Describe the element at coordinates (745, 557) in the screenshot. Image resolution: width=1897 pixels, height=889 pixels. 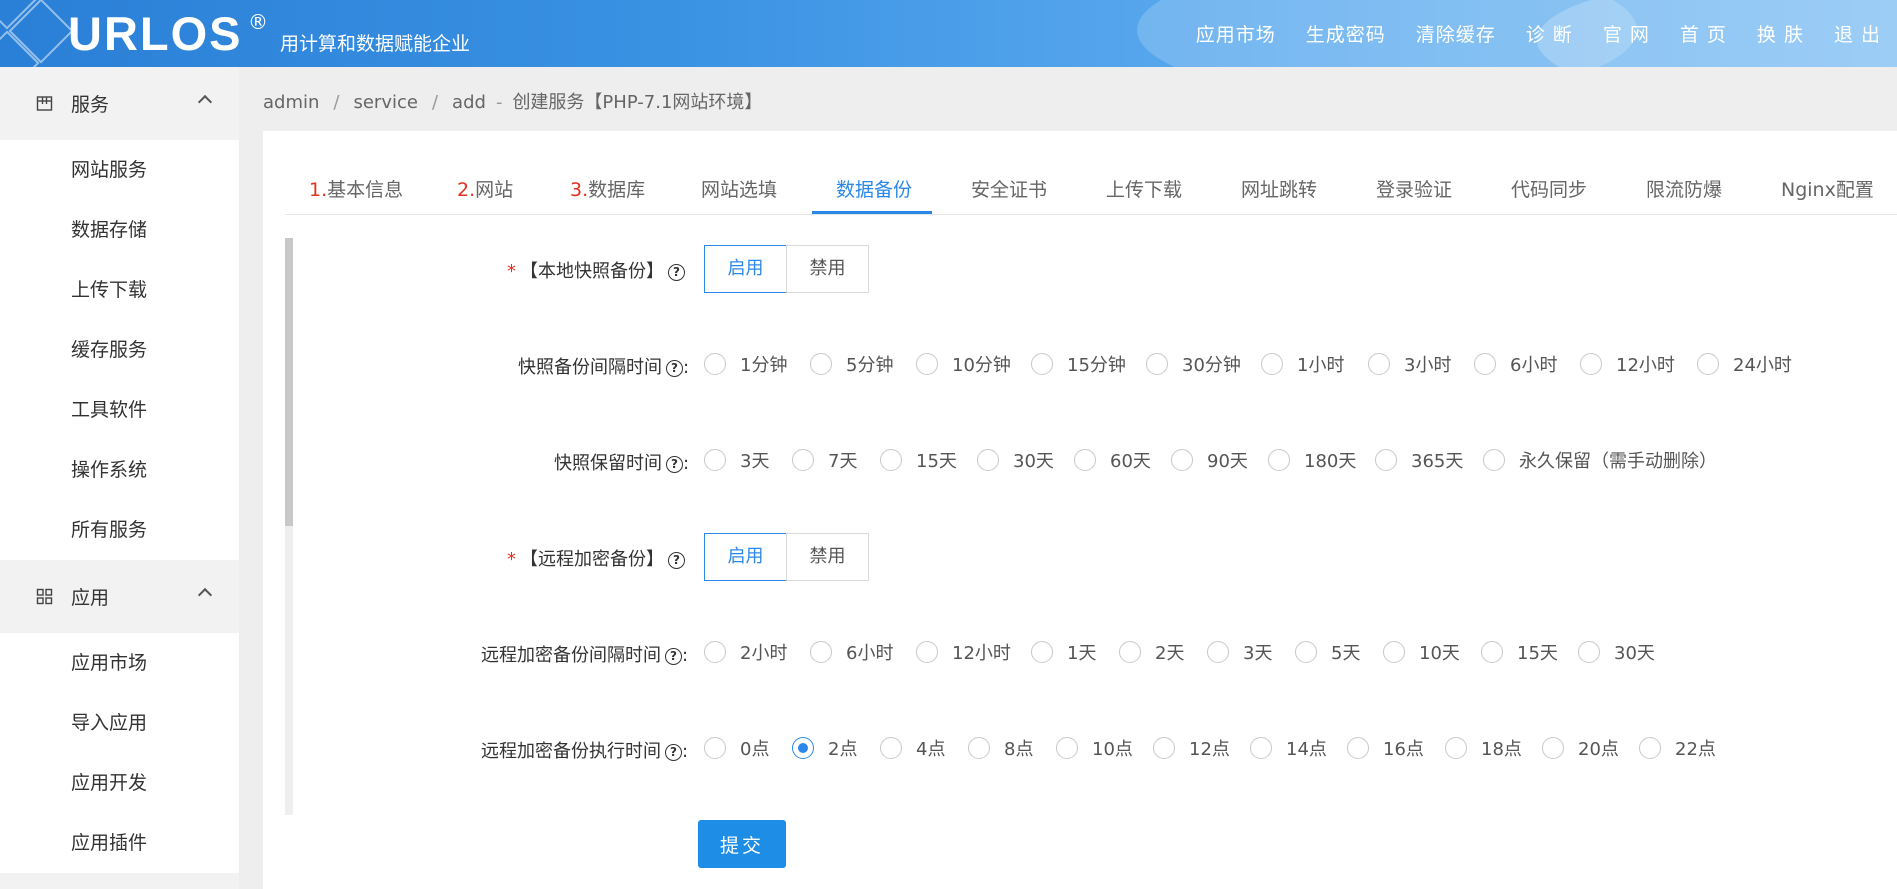
I see `remote-backup-enable-button: 启用` at that location.